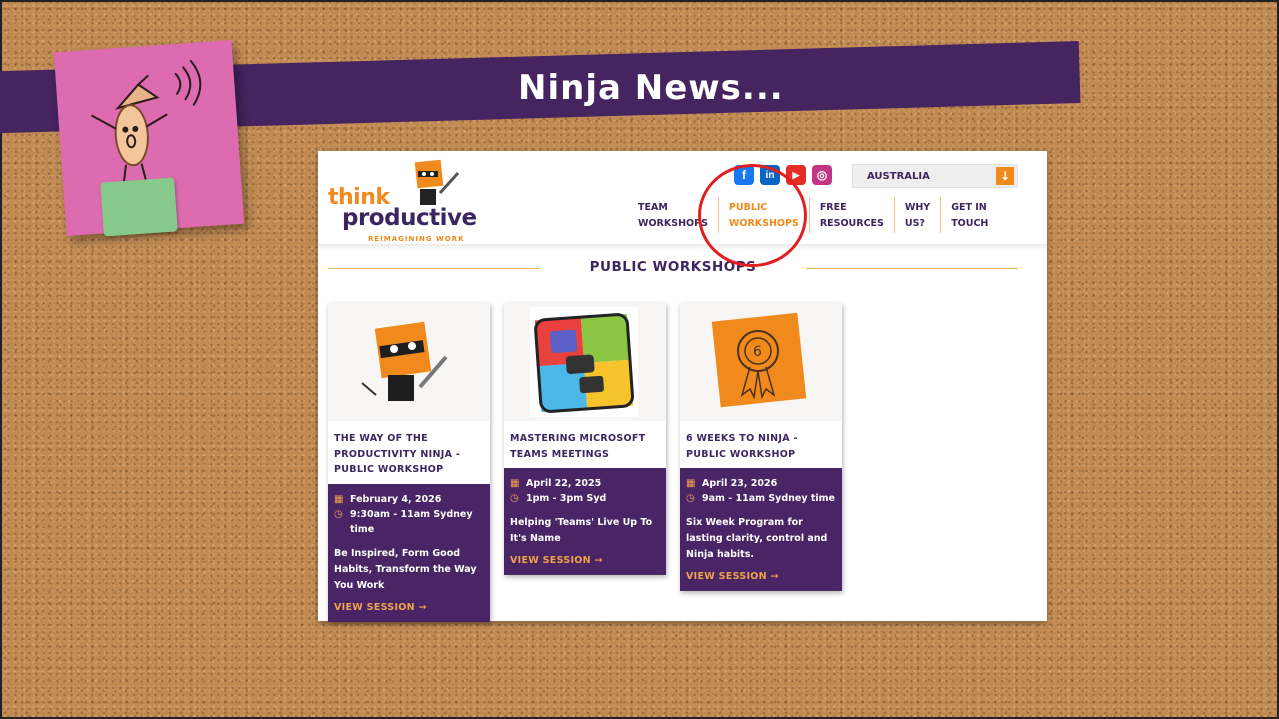  I want to click on section-heading: PUBLIC WORKSHOPS, so click(673, 268).